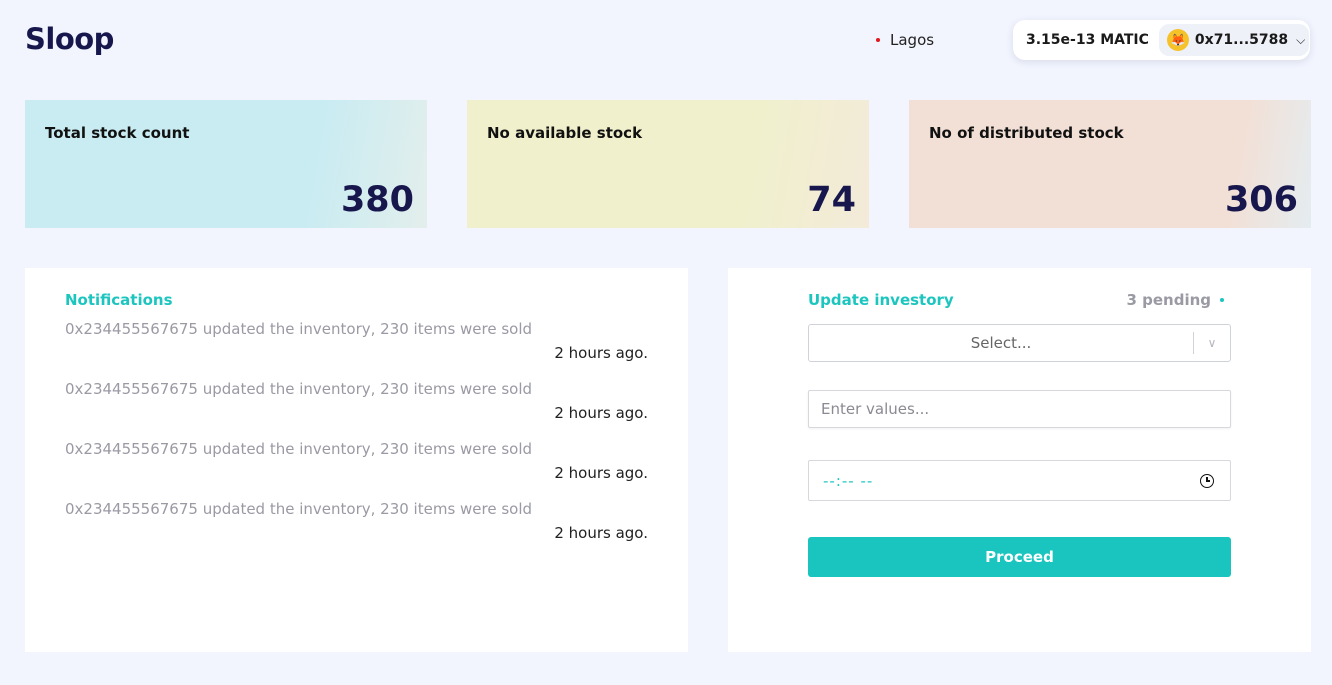 This screenshot has width=1332, height=685. Describe the element at coordinates (117, 133) in the screenshot. I see `stat-label: Total stock count` at that location.